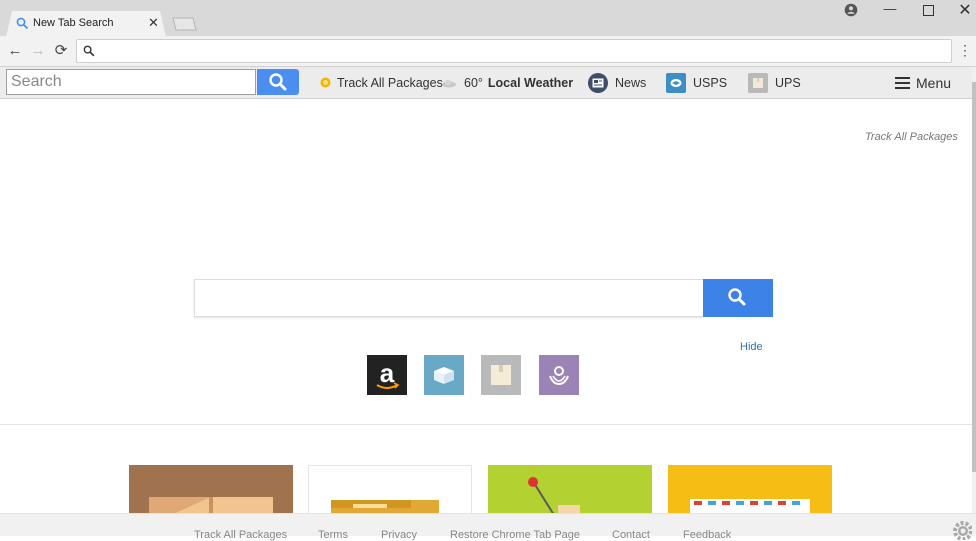  Describe the element at coordinates (934, 82) in the screenshot. I see `menu-label: Menu` at that location.